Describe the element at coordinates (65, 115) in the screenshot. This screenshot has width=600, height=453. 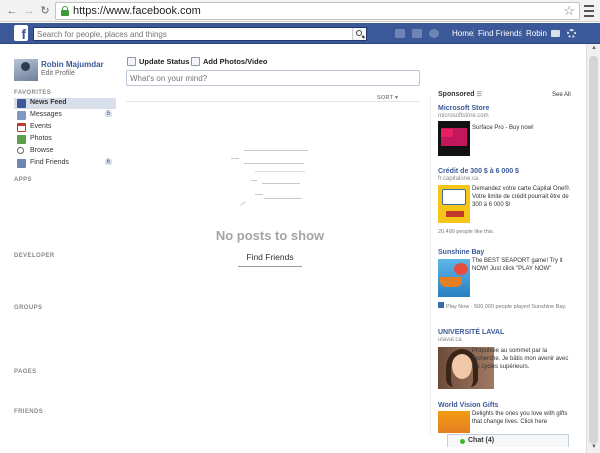
I see `sidebar-item-messages: Messages 5` at that location.